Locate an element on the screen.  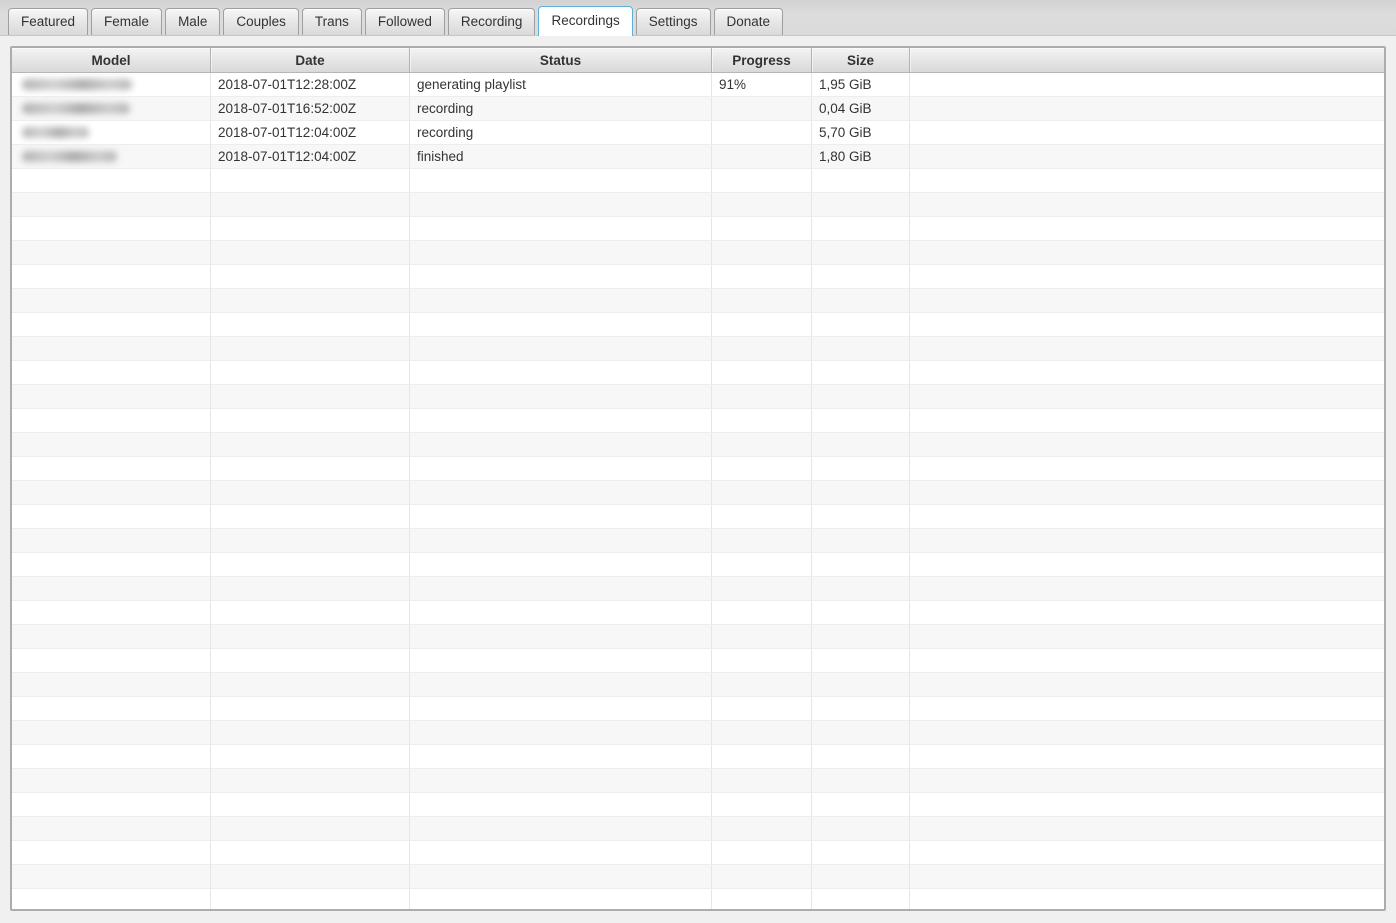
column-header-date: Date is located at coordinates (310, 60).